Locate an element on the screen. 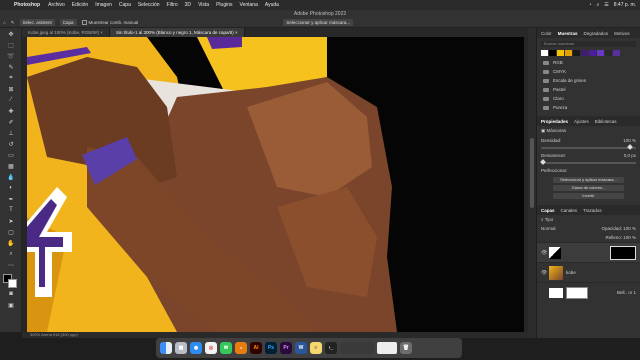 The image size is (640, 360). blender-icon: ◒ is located at coordinates (241, 348).